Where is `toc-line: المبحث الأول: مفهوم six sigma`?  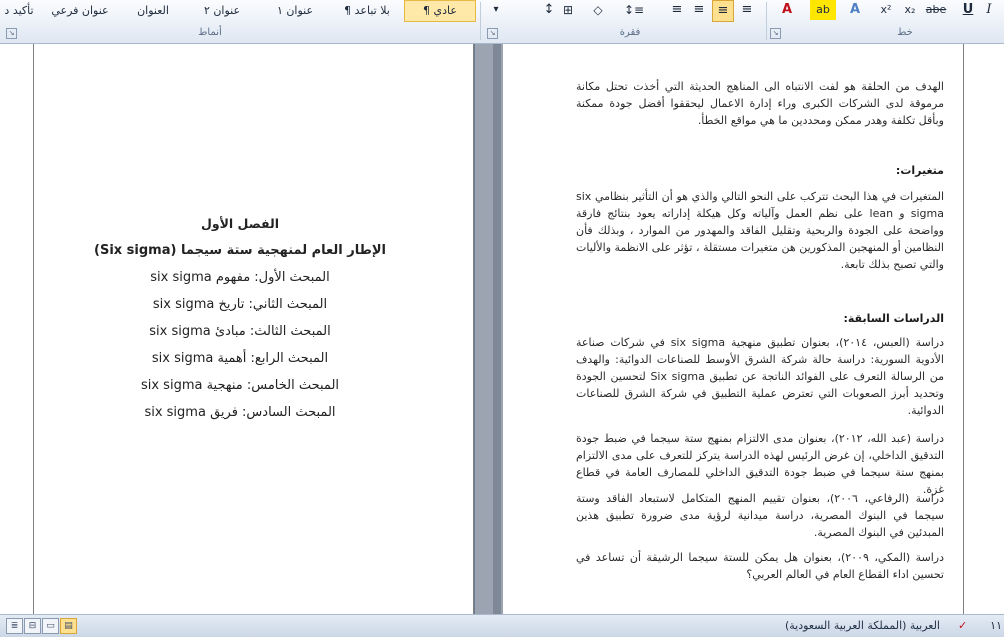
toc-line: المبحث الأول: مفهوم six sigma is located at coordinates (240, 277).